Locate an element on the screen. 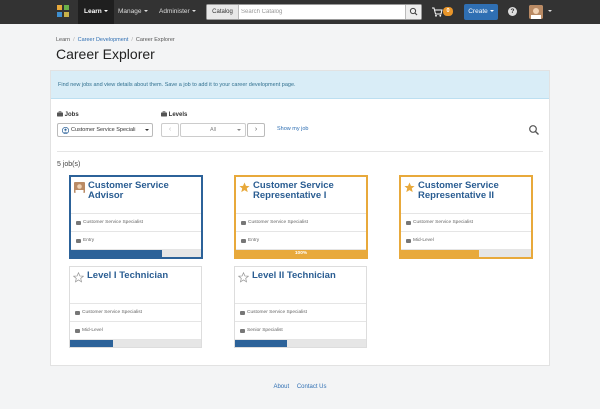 The height and width of the screenshot is (409, 600). user-avatar is located at coordinates (536, 12).